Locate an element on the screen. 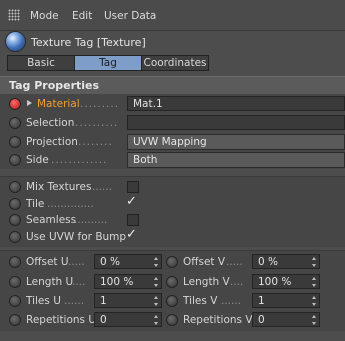 This screenshot has width=345, height=341. tiles-u-value: 1 is located at coordinates (103, 301).